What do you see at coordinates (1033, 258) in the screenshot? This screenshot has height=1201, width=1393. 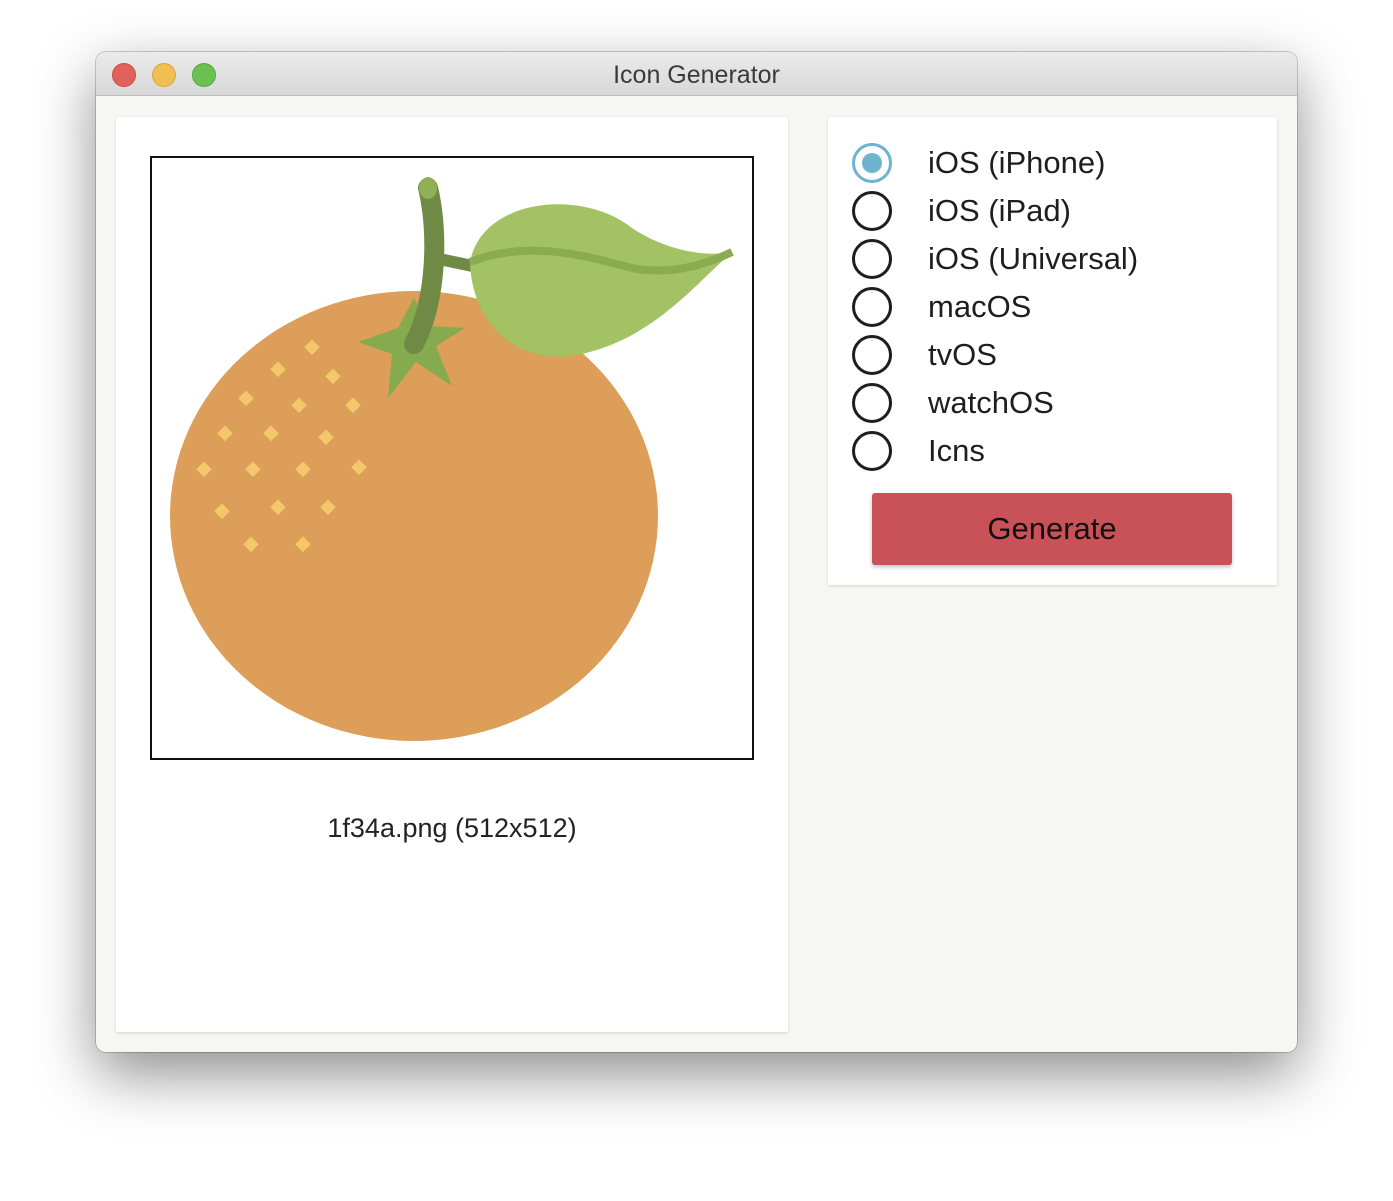 I see `radio-label: iOS (Universal)` at bounding box center [1033, 258].